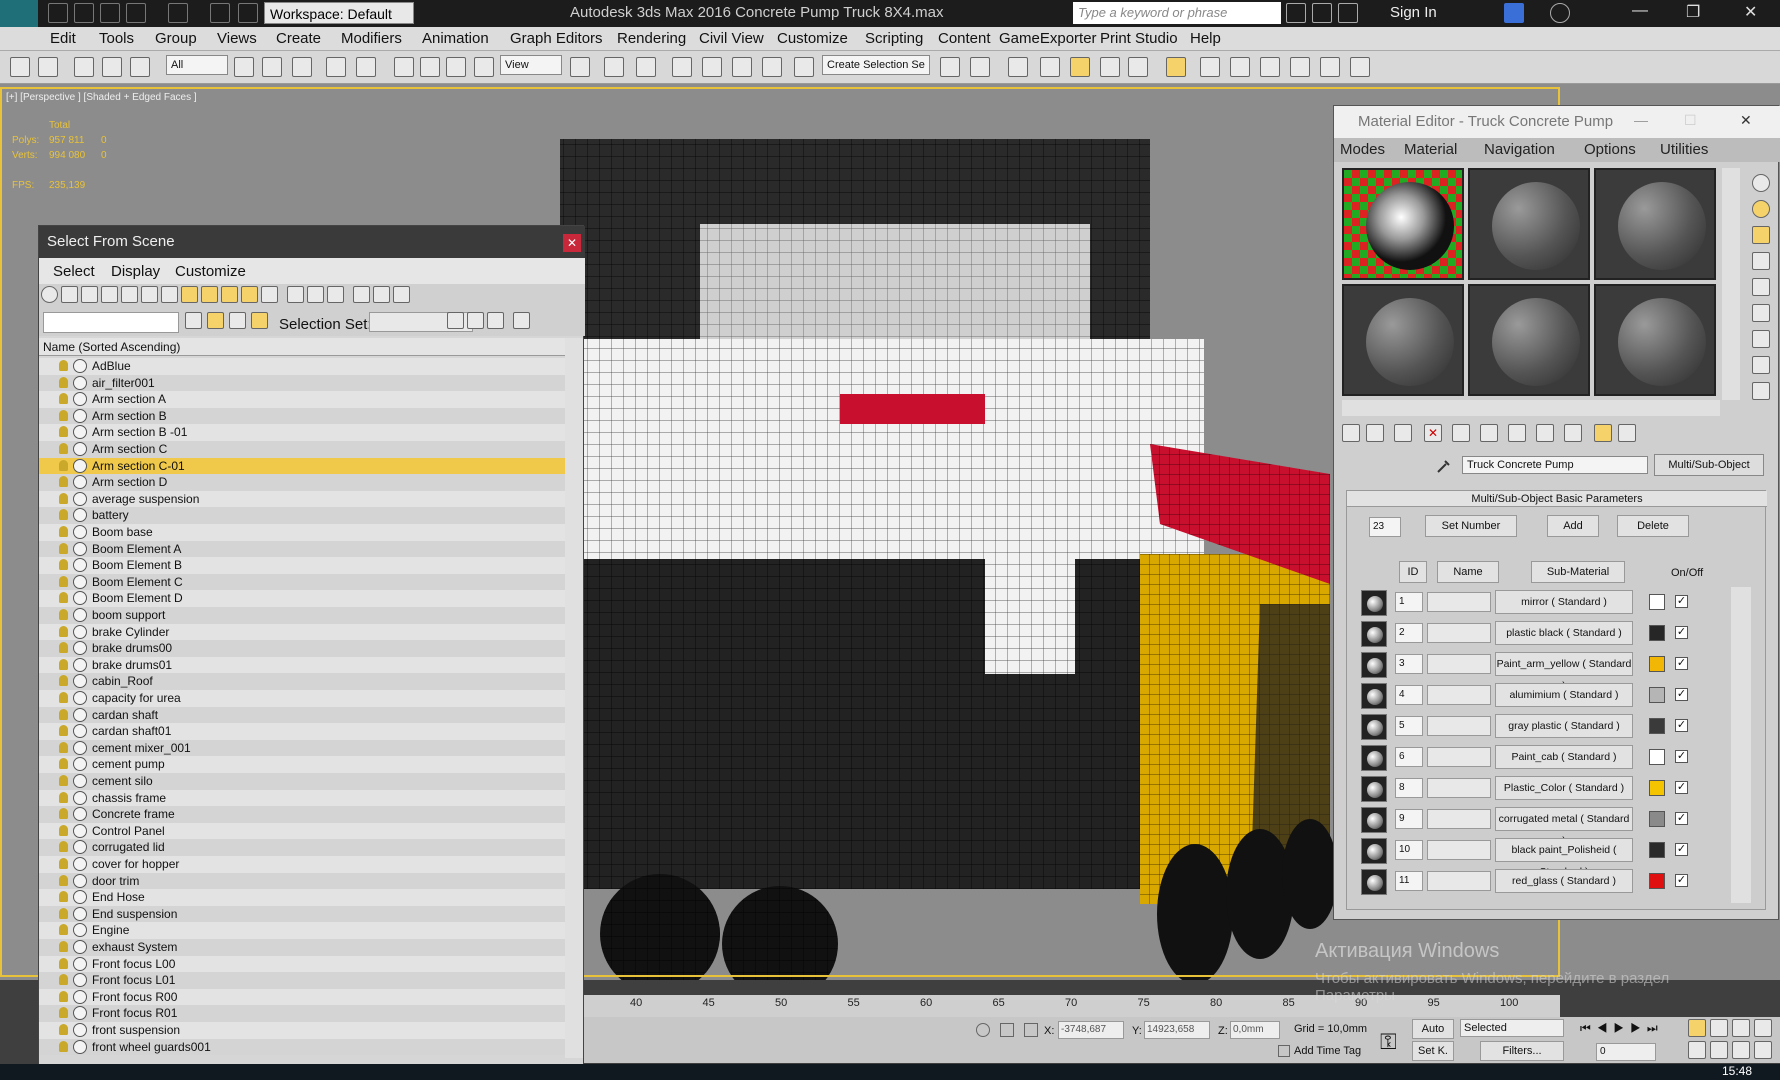  I want to click on edit-named-selection-icon, so click(804, 67).